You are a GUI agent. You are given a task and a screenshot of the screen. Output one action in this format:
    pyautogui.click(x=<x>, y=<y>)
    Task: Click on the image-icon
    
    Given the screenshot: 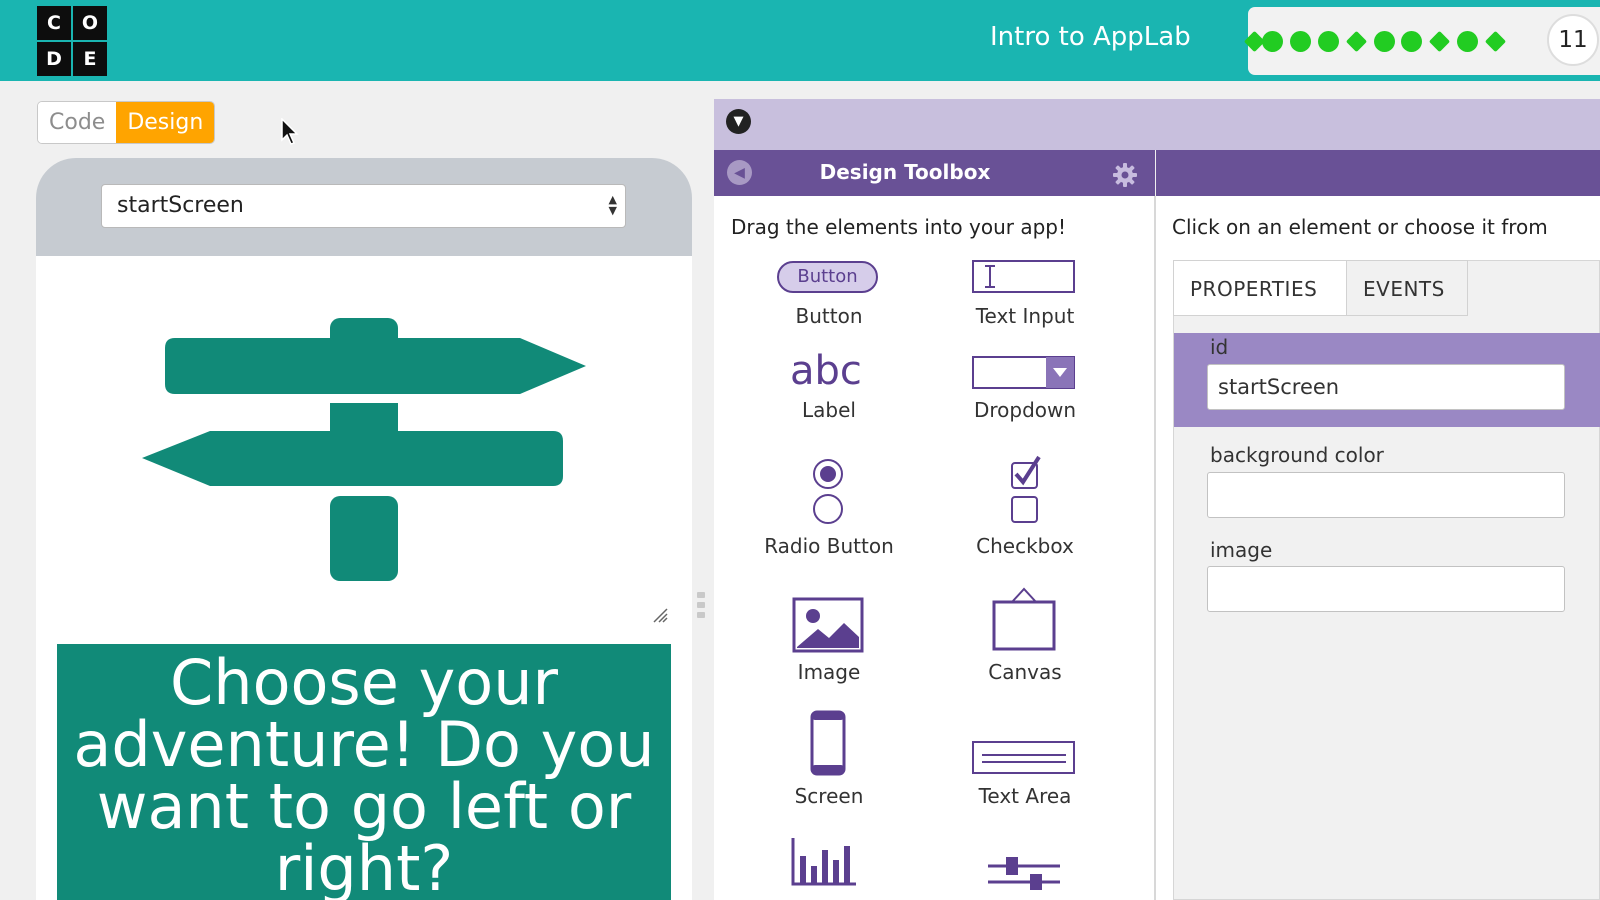 What is the action you would take?
    pyautogui.click(x=828, y=625)
    